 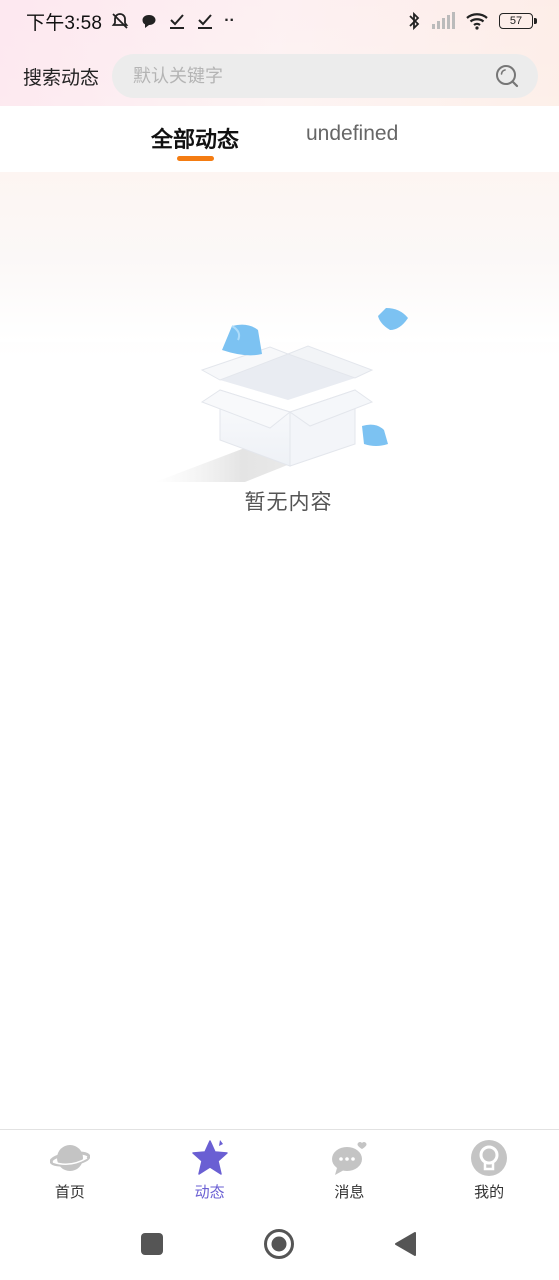 I want to click on search-row: 搜索动态, so click(x=279, y=76).